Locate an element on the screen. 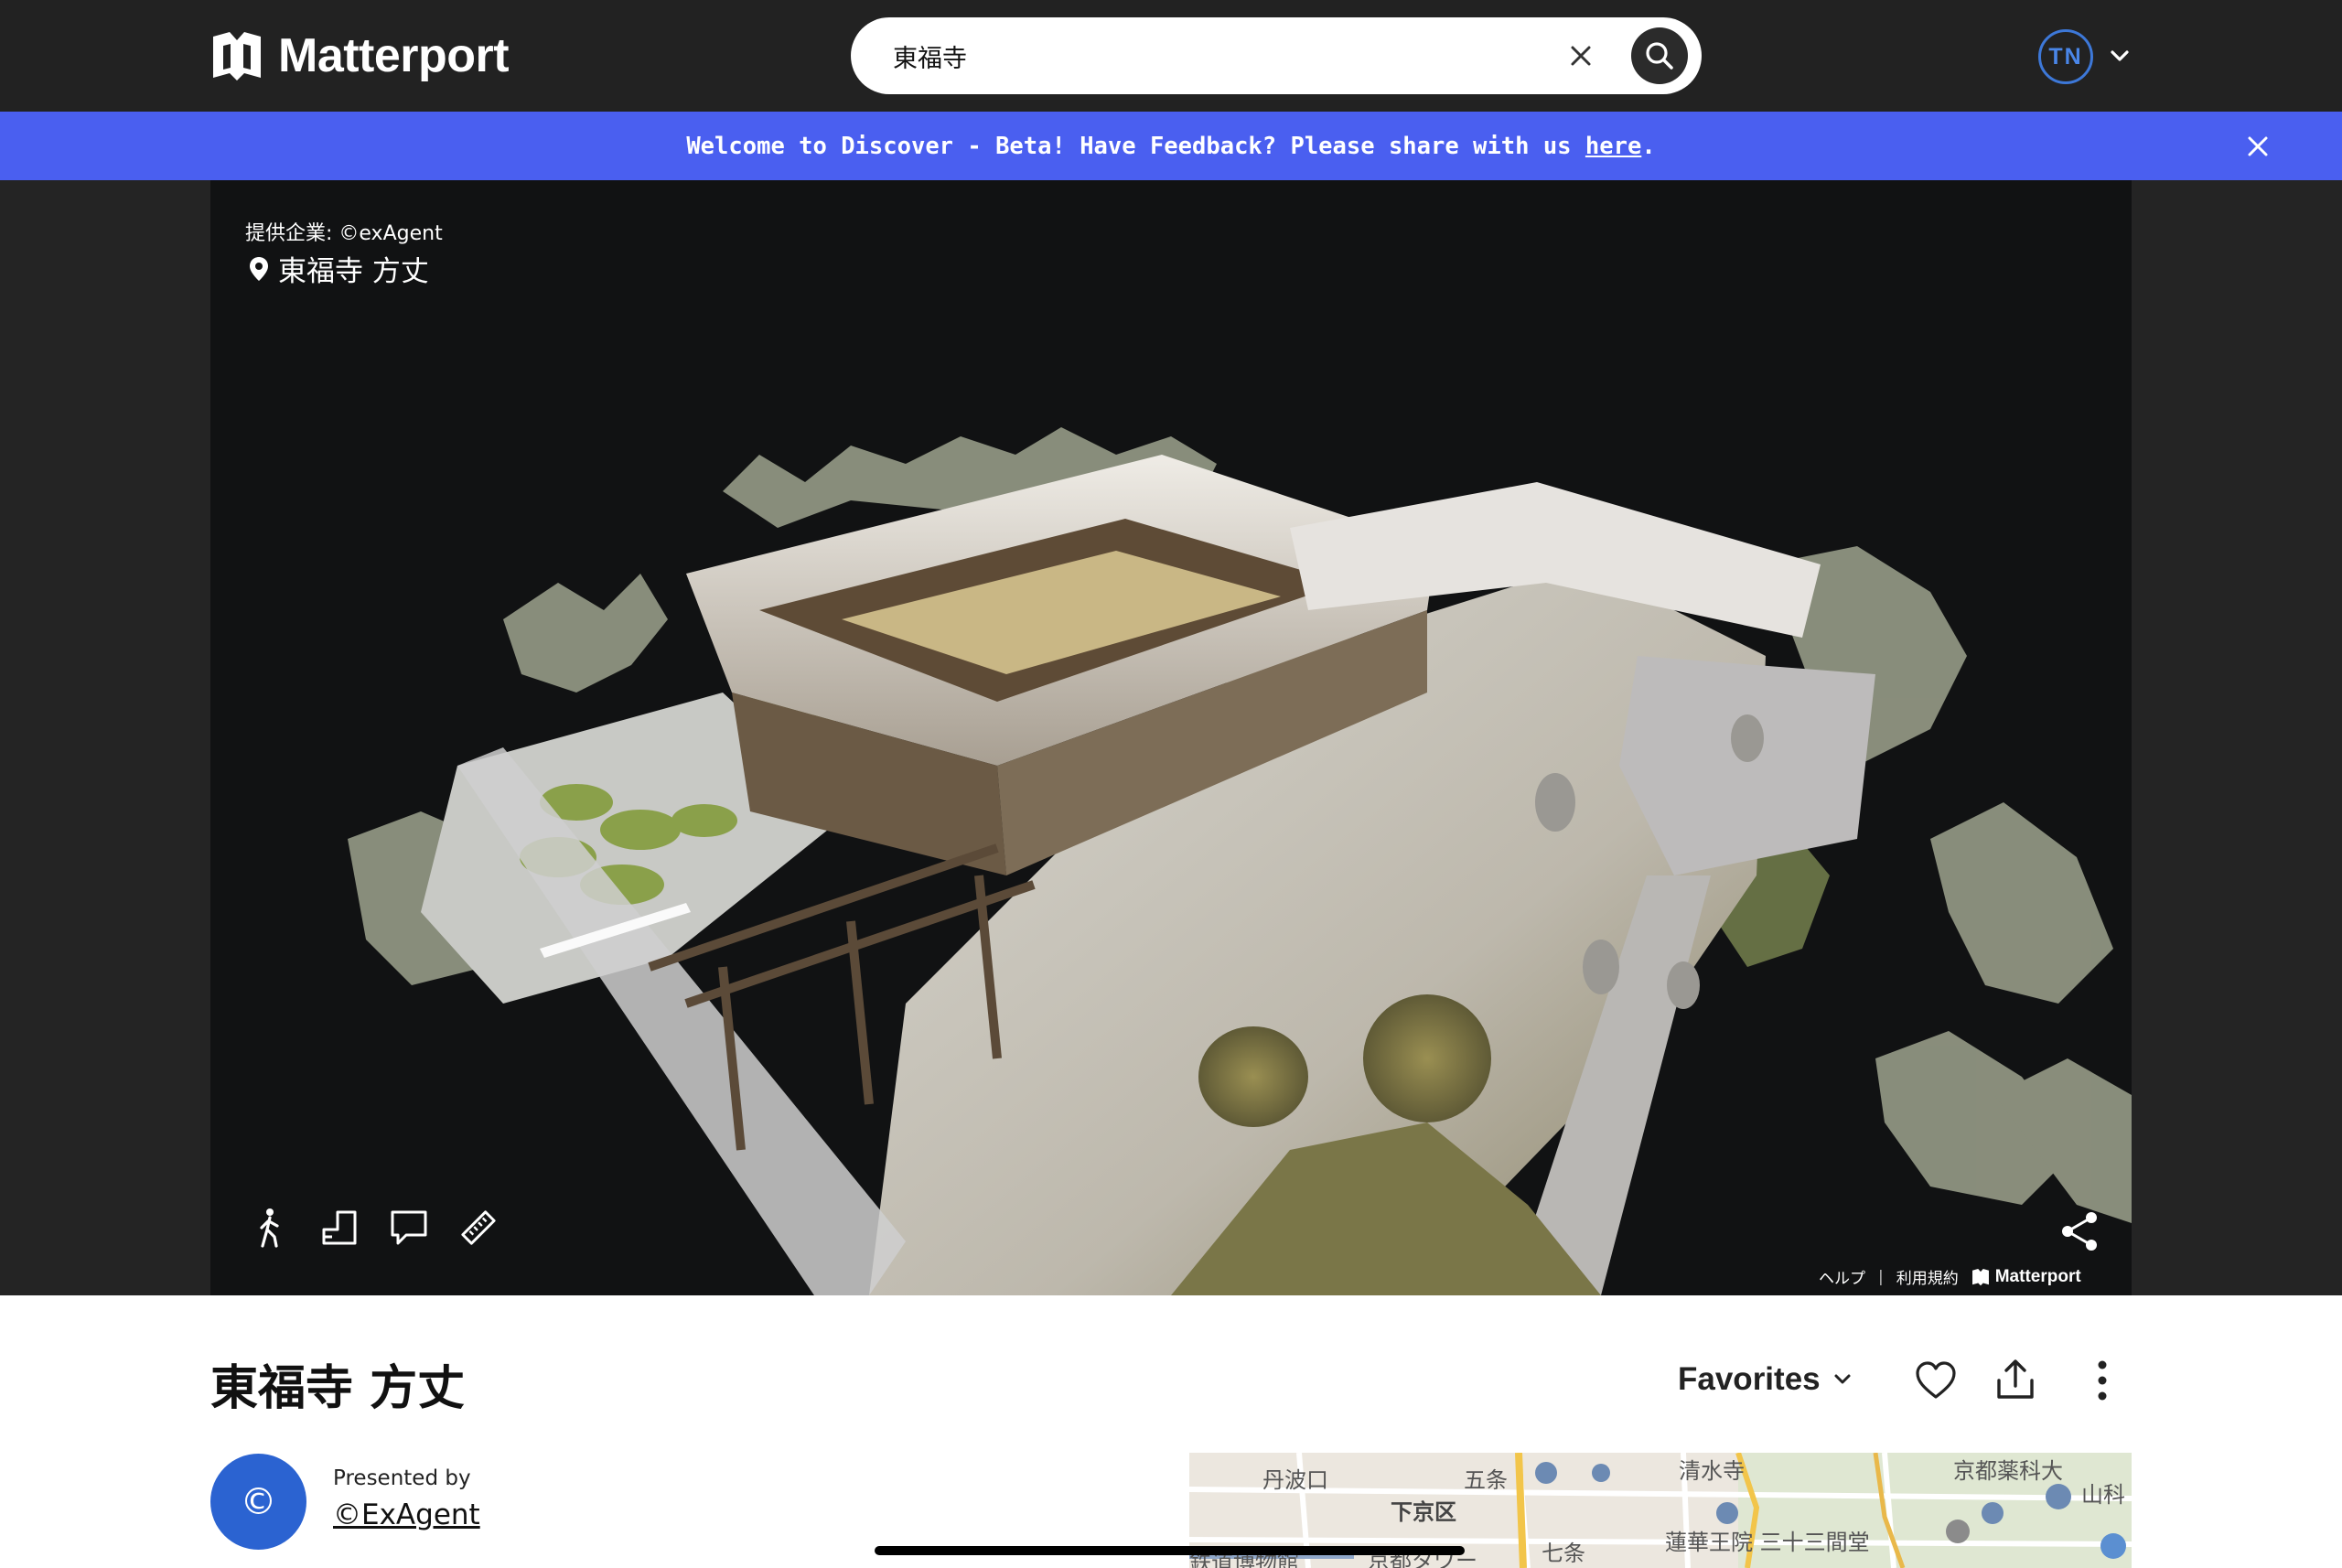  presented-by-label: Presented by is located at coordinates (402, 1478).